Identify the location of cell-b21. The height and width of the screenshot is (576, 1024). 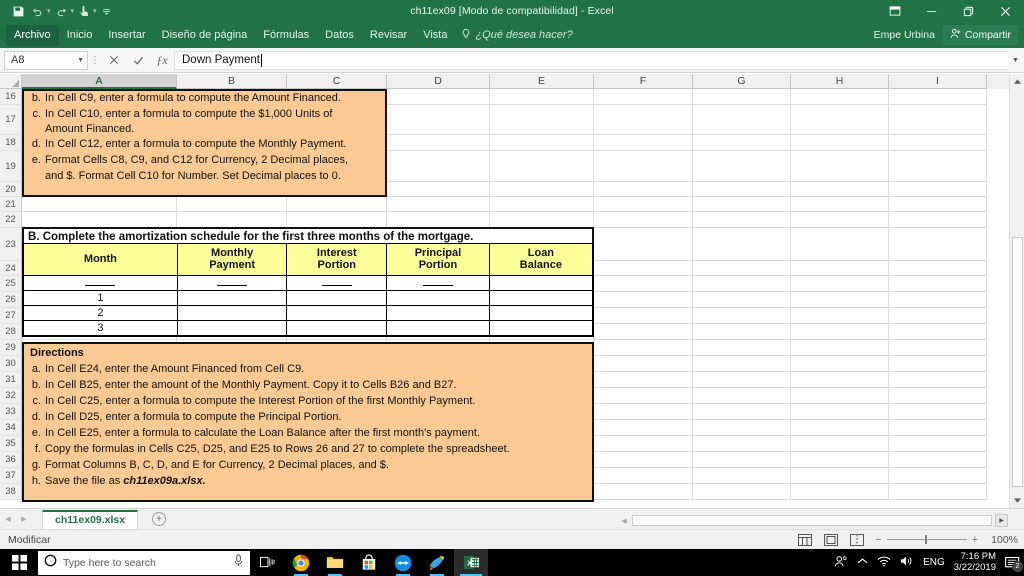
(232, 204).